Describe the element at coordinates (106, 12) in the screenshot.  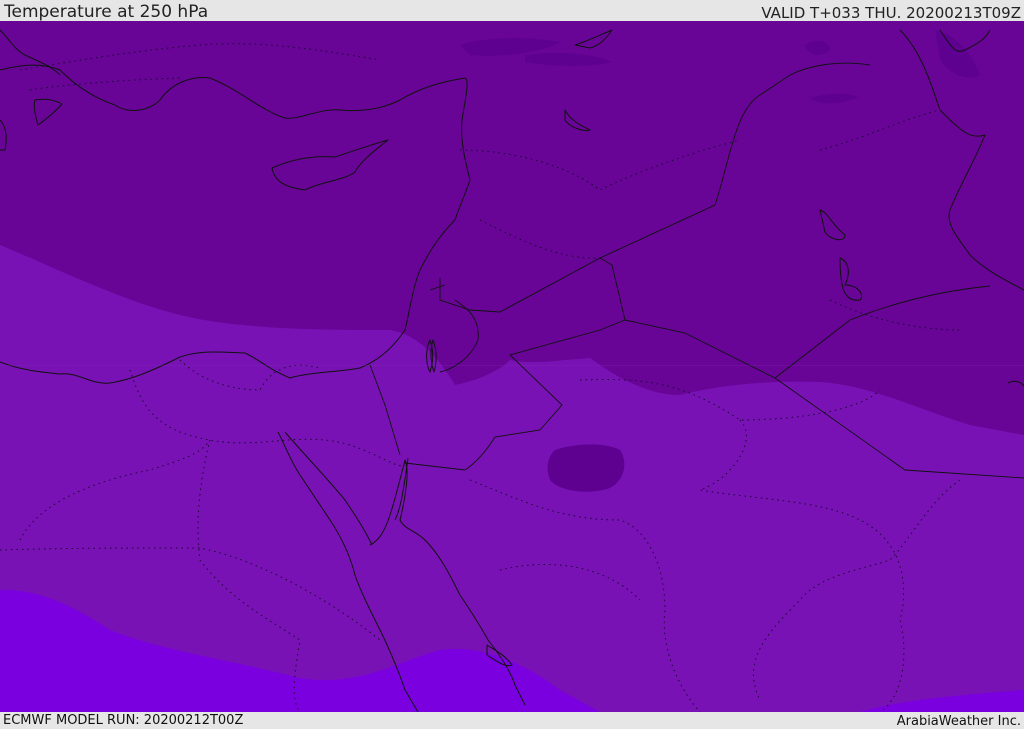
I see `map-title: Temperature at 250 hPa` at that location.